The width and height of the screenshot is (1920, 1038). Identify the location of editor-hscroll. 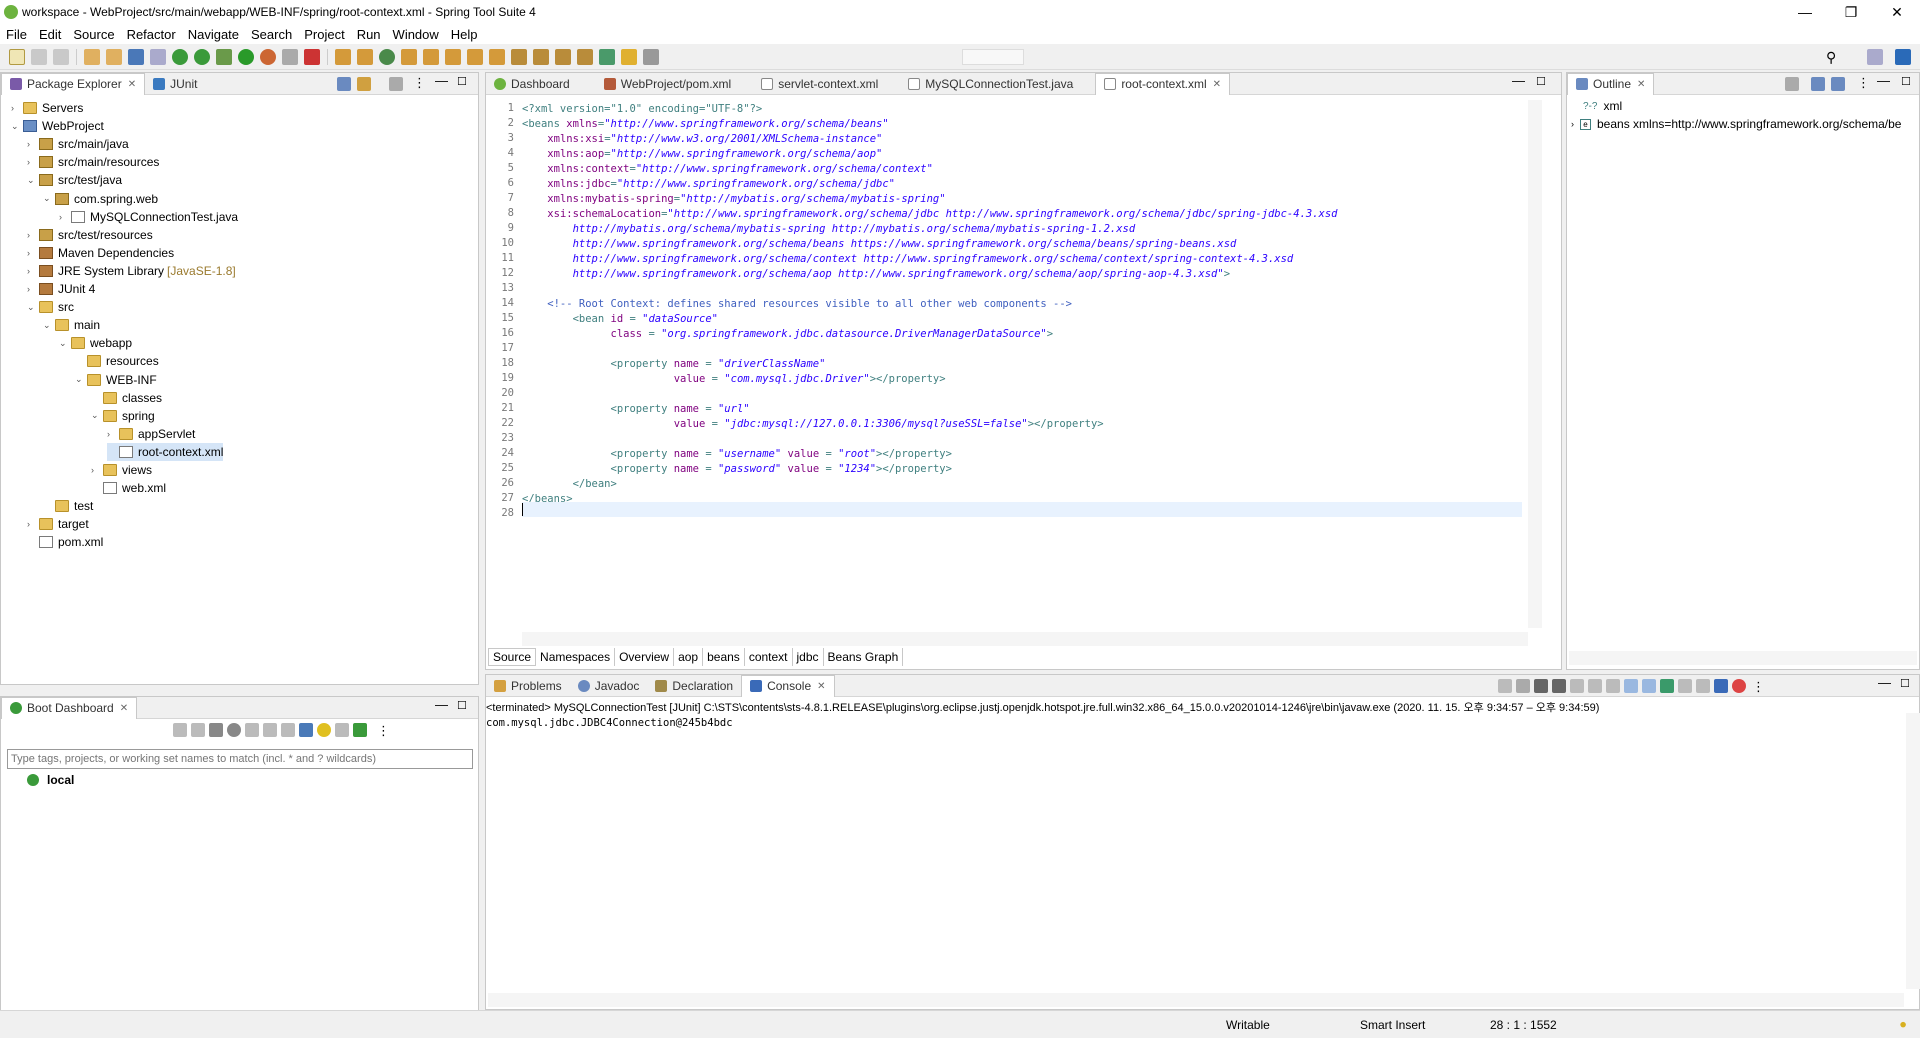
(1025, 639).